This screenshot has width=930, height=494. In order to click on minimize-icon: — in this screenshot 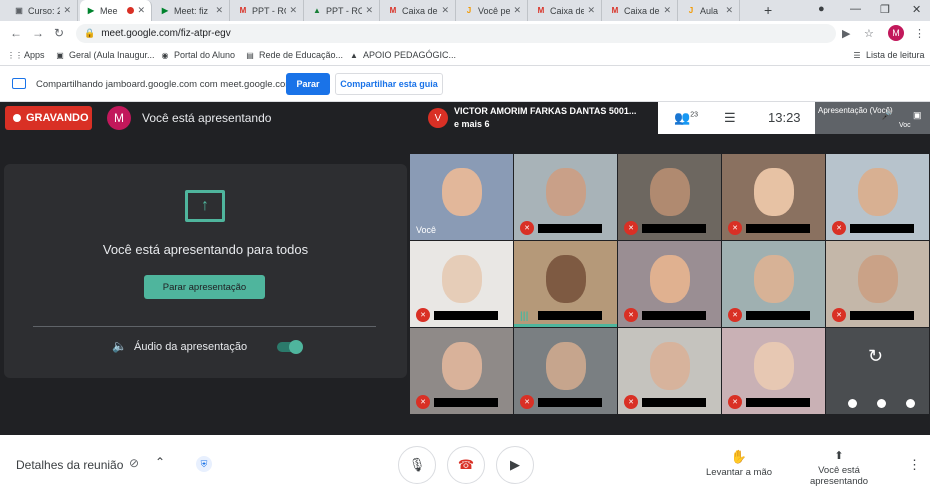, I will do `click(855, 9)`.